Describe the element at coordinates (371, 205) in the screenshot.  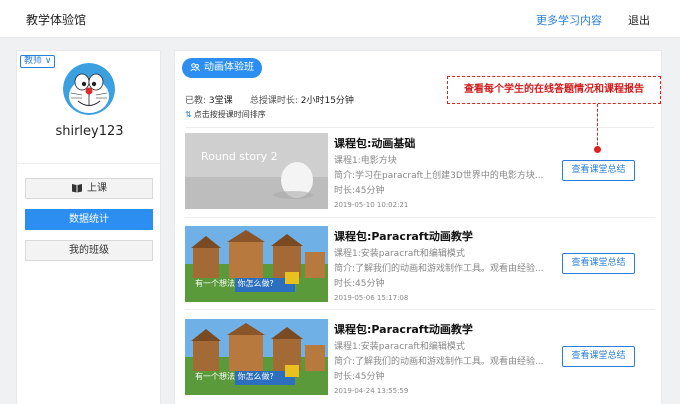
I see `course-date: 2019-05-10 10:02:21` at that location.